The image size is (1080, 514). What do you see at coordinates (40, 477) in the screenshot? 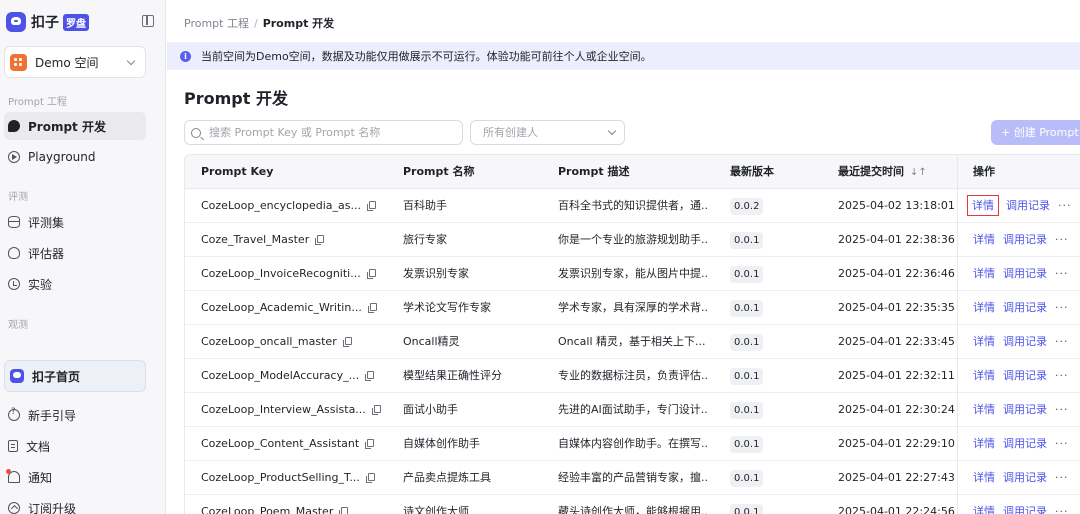
I see `sidebar-item-label: 通知` at bounding box center [40, 477].